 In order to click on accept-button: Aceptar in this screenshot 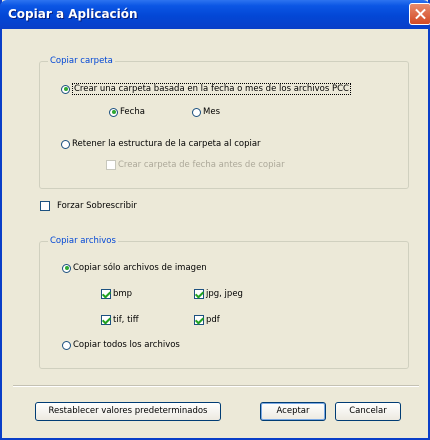, I will do `click(293, 411)`.